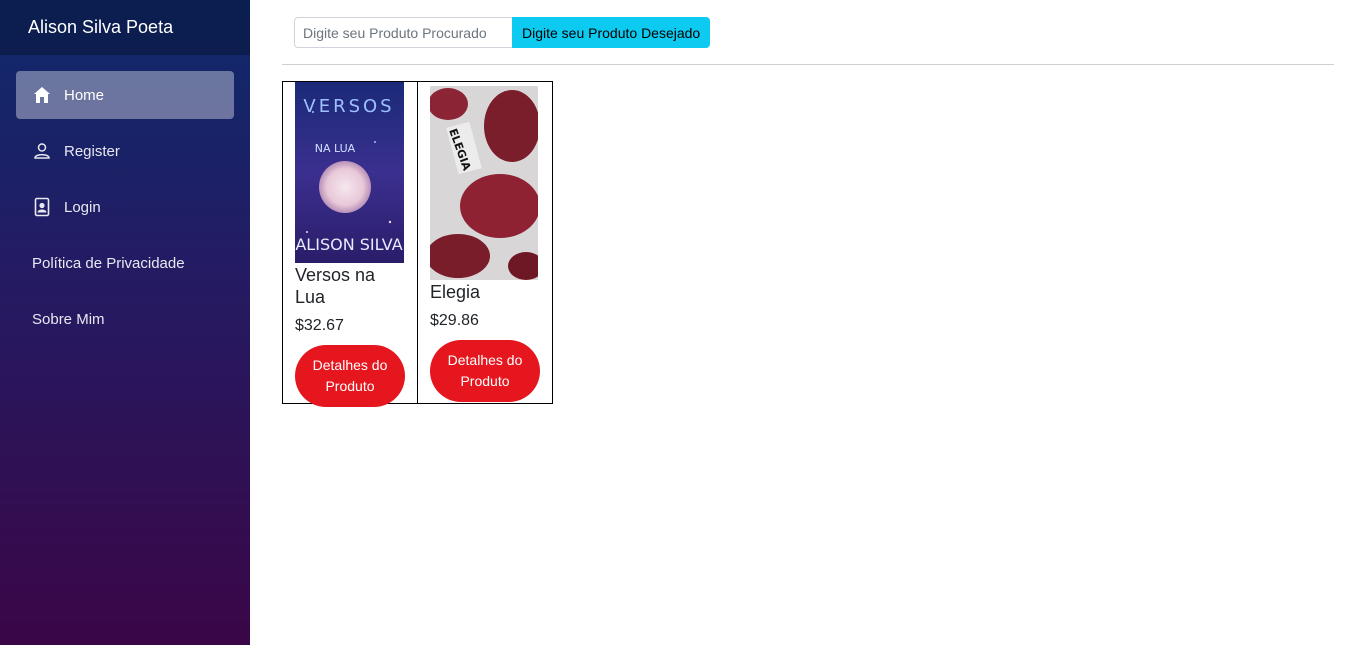  What do you see at coordinates (42, 151) in the screenshot?
I see `user-icon` at bounding box center [42, 151].